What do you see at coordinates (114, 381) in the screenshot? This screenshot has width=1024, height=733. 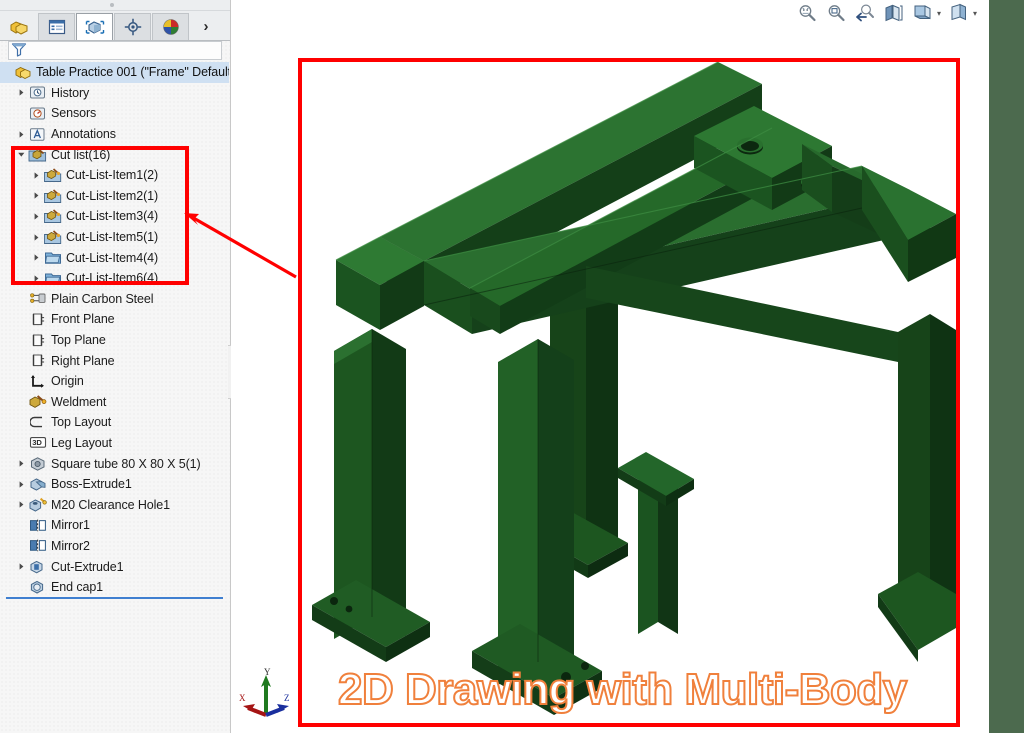 I see `tree-item: Origin` at bounding box center [114, 381].